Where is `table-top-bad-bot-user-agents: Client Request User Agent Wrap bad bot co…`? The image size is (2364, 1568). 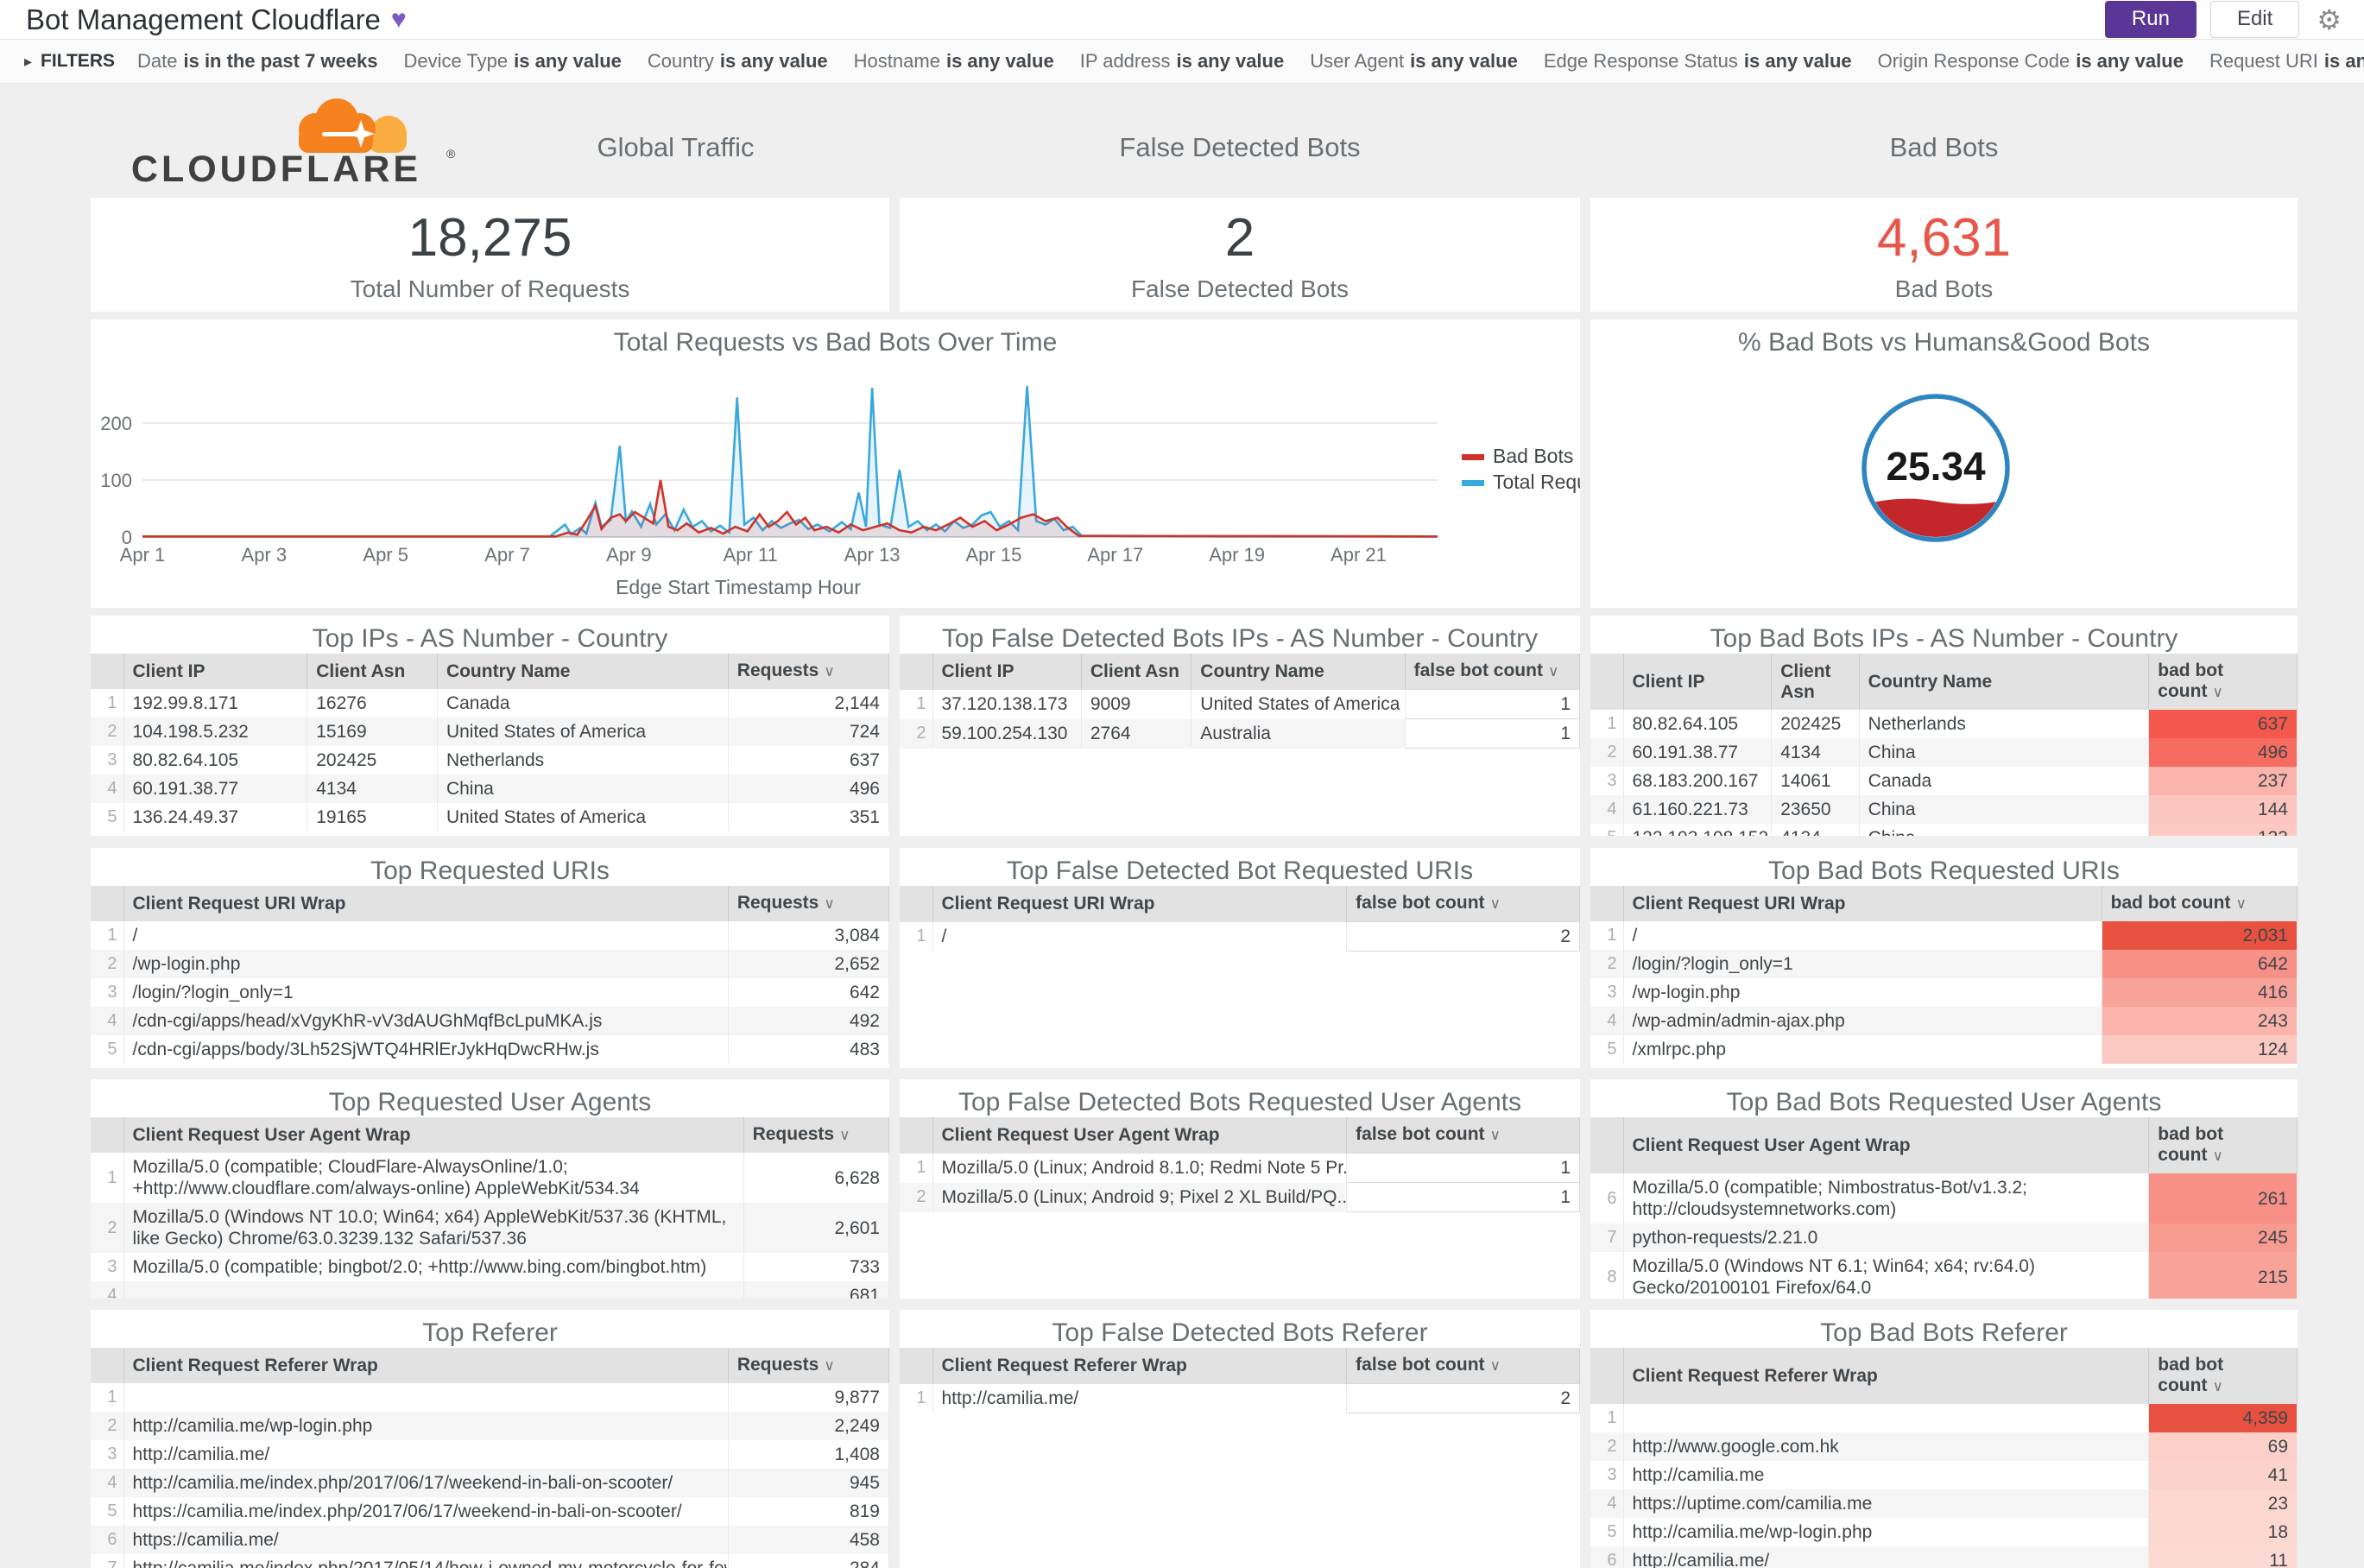
table-top-bad-bot-user-agents: Client Request User Agent Wrap bad bot co… is located at coordinates (1944, 1208).